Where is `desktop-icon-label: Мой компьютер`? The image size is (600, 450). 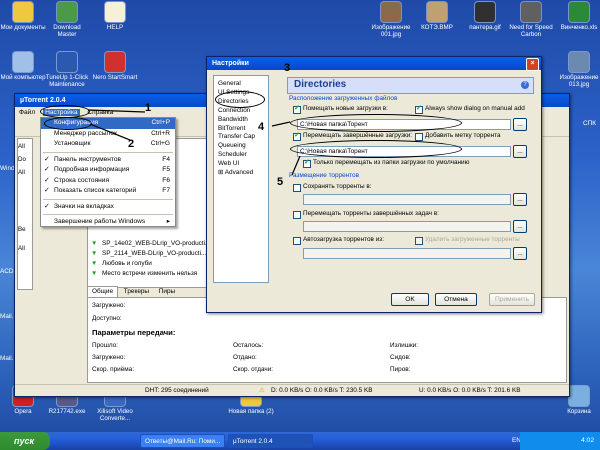
desktop-icon-label: Мой компьютер is located at coordinates (23, 77).